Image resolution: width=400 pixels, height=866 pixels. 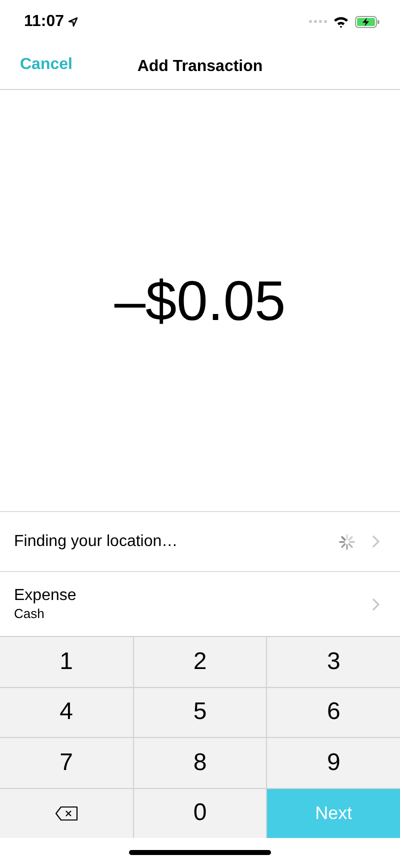 What do you see at coordinates (30, 613) in the screenshot?
I see `row-detail: Cash` at bounding box center [30, 613].